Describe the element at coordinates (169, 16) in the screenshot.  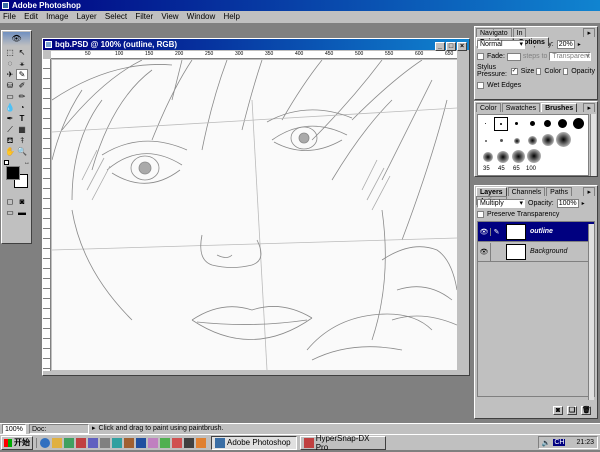
I see `menu-view: View` at that location.